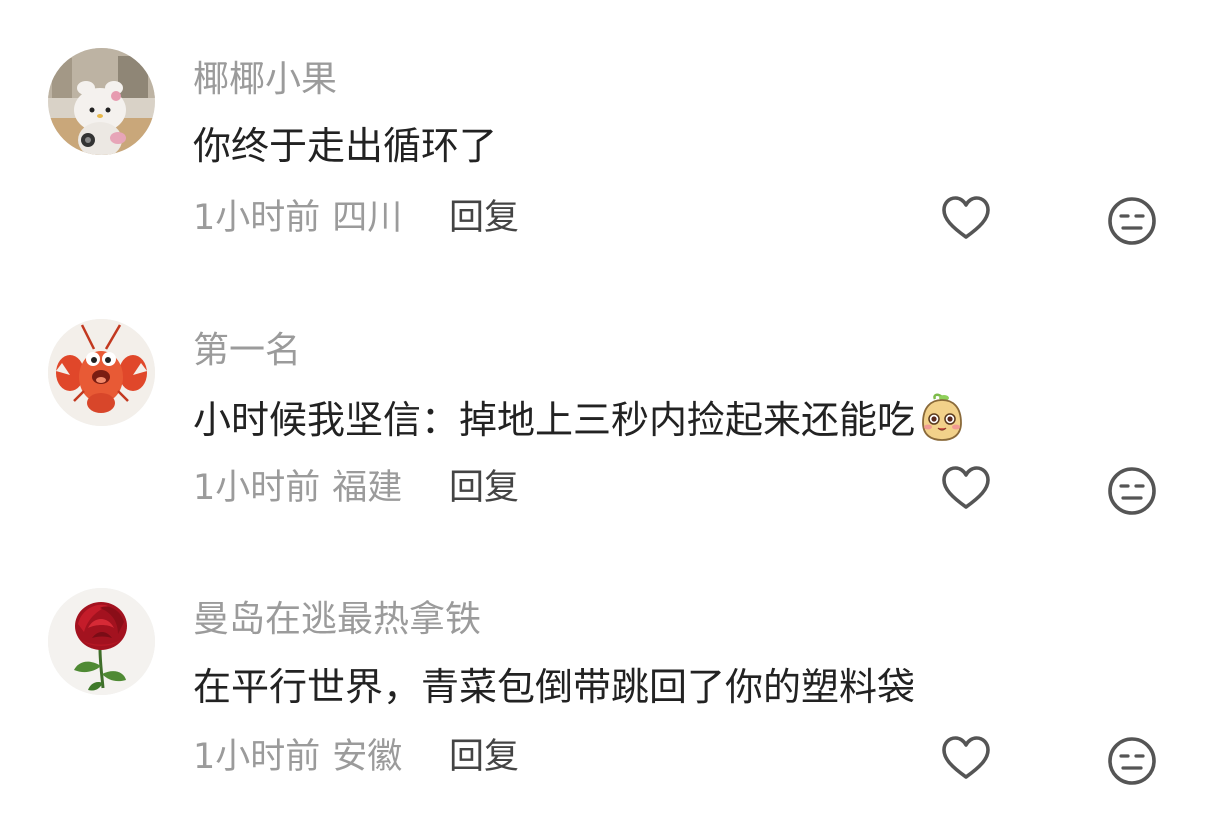  I want to click on lobster-avatar-image, so click(101, 372).